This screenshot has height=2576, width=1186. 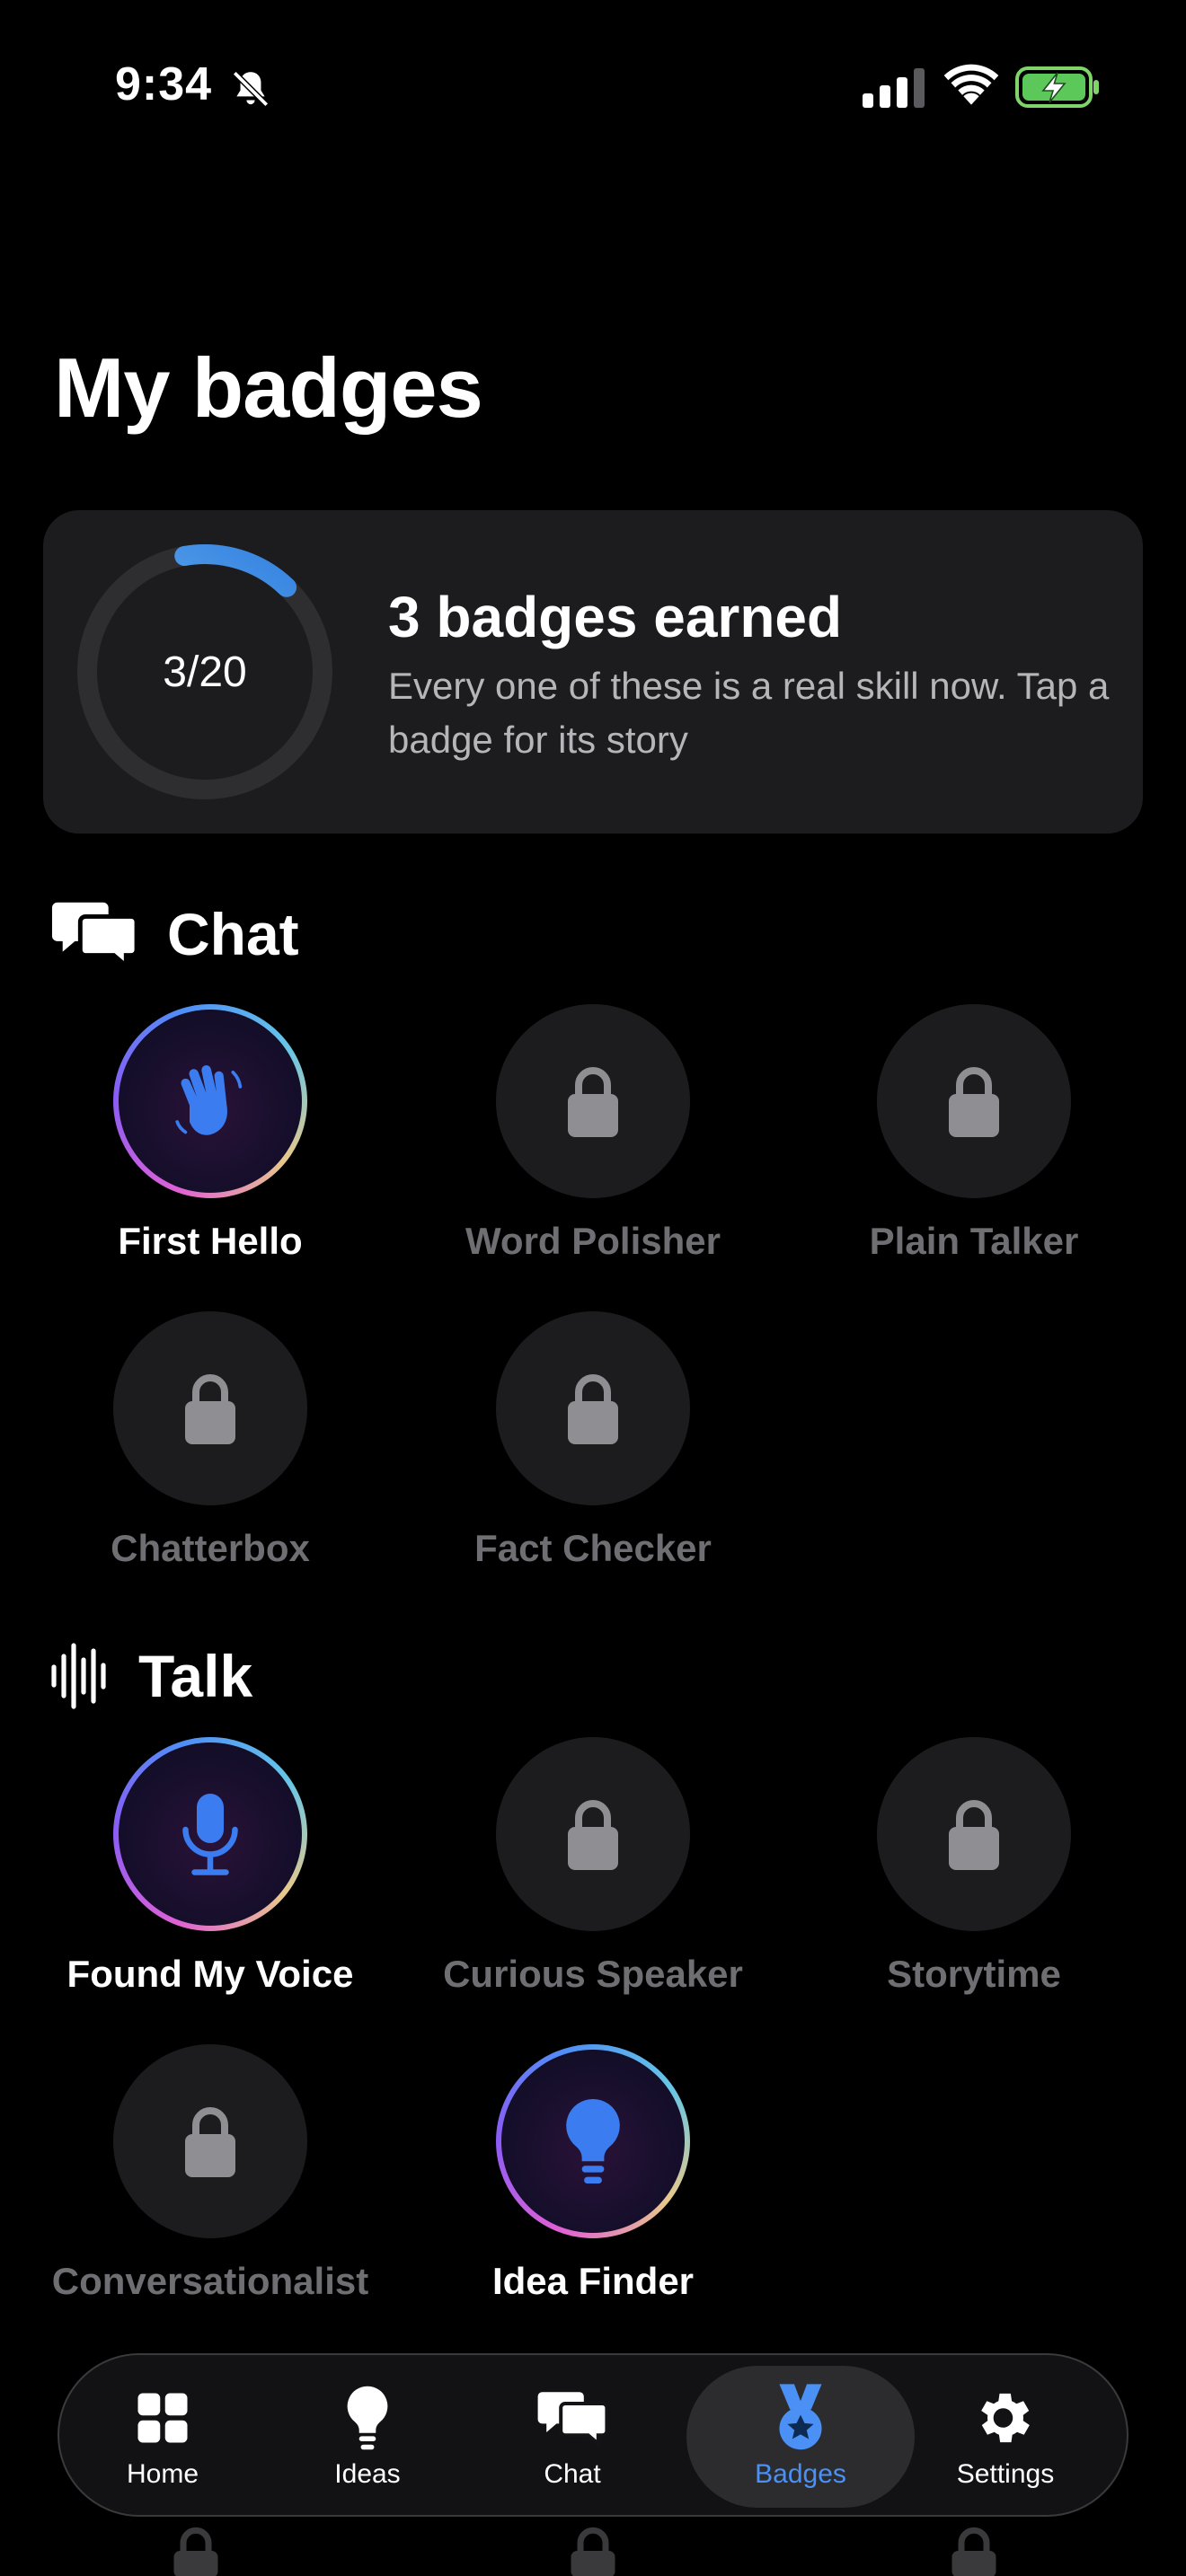 I want to click on bell-slash-icon, so click(x=251, y=89).